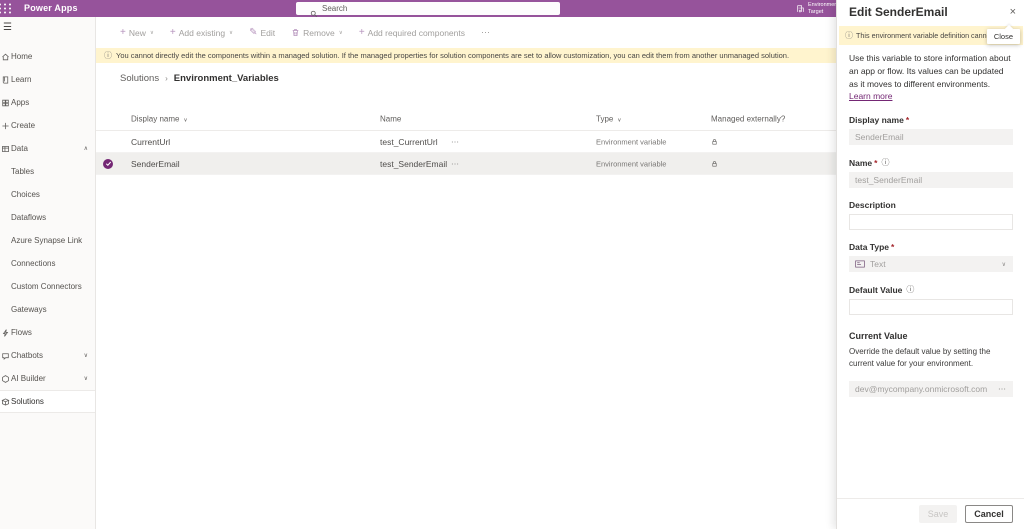 The height and width of the screenshot is (529, 1024). I want to click on environment-name: Target, so click(816, 11).